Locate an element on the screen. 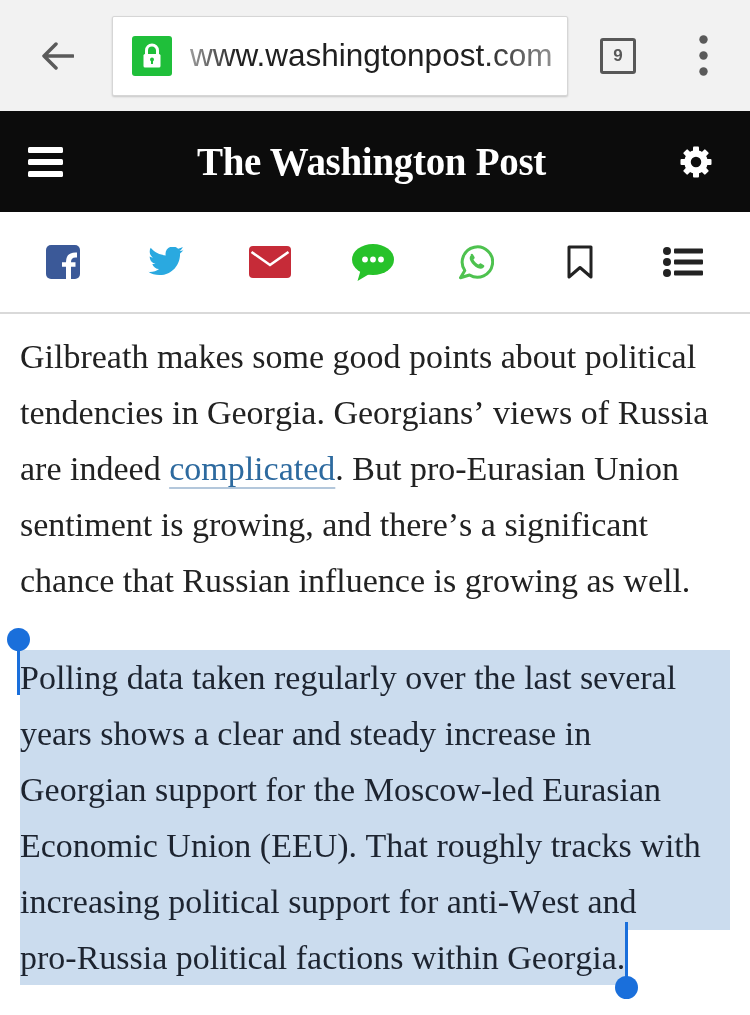  settings-icon is located at coordinates (696, 161).